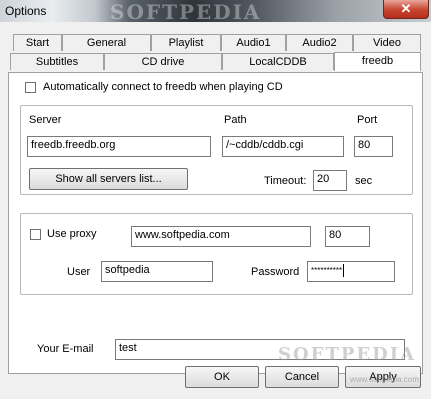 This screenshot has height=399, width=431. I want to click on tab-start: Start, so click(37, 42).